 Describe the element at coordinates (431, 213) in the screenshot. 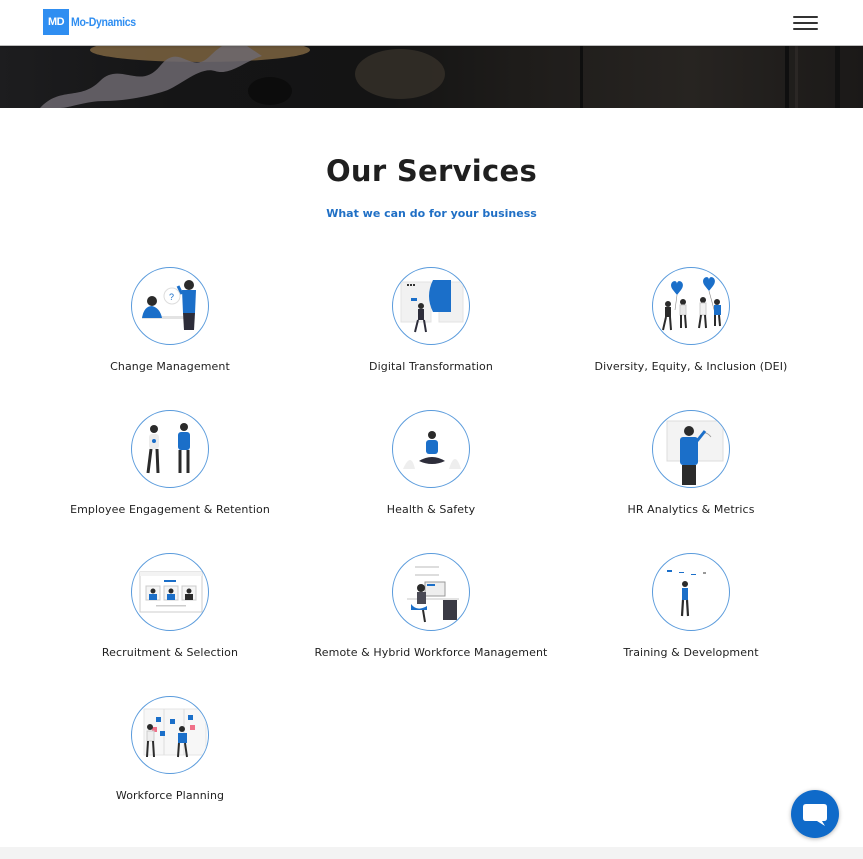

I see `section-subtitle: What we can do for your business` at that location.